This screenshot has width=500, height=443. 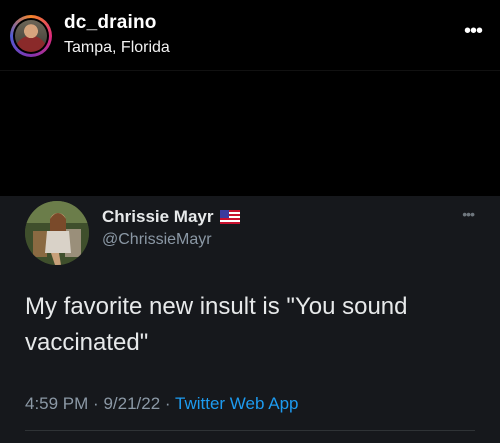 I want to click on tweet-metadata: 4:59 PM · 9/21/22 · Twitter Web App, so click(x=161, y=404).